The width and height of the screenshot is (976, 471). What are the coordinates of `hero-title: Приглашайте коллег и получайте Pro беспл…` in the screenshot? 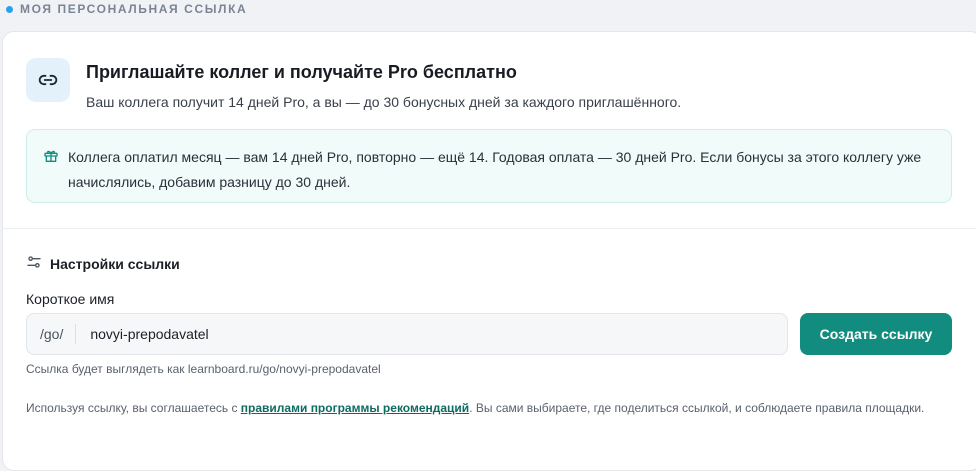 It's located at (301, 72).